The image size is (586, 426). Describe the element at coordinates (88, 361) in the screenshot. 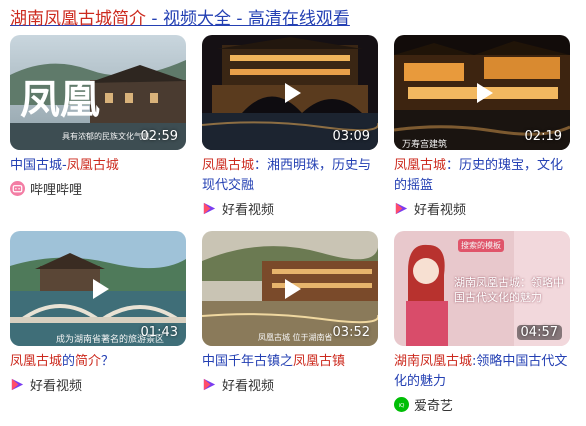

I see `title-highlight: 简介` at that location.